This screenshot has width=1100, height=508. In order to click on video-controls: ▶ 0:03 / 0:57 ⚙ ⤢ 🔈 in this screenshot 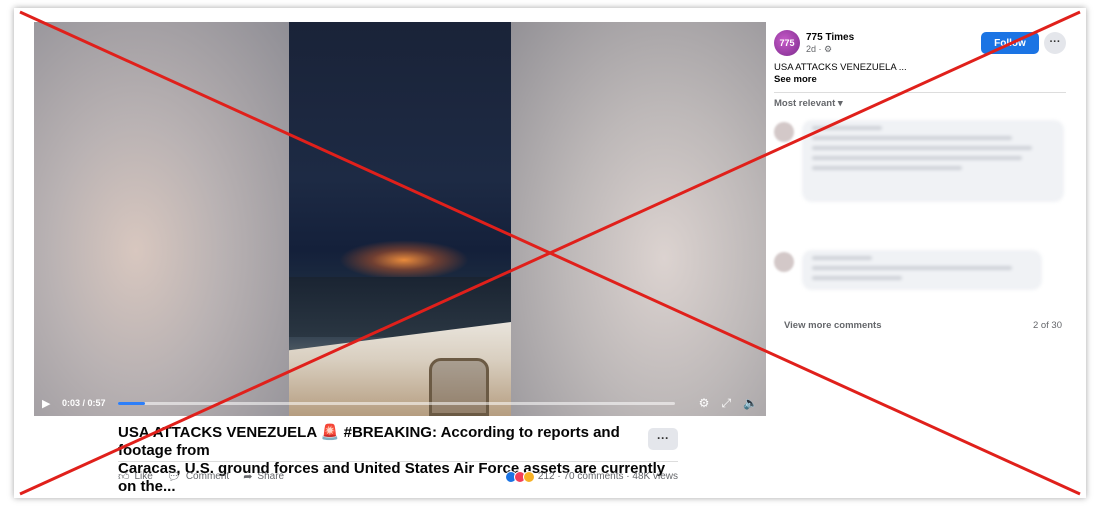, I will do `click(400, 403)`.